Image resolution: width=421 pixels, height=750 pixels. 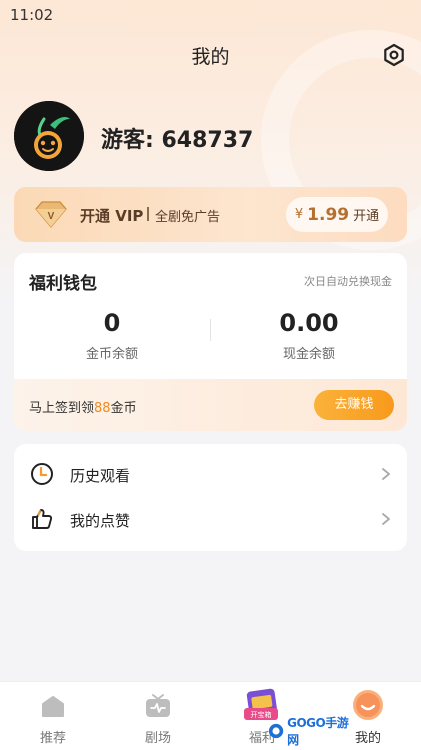 What do you see at coordinates (158, 705) in the screenshot?
I see `tv-icon` at bounding box center [158, 705].